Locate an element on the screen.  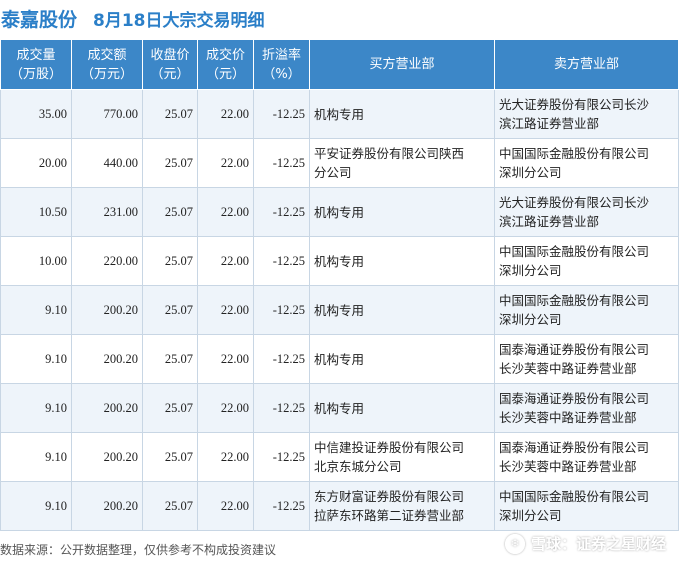
brand-watermark: ❄ 雪球：证券之星财经 is located at coordinates (585, 543).